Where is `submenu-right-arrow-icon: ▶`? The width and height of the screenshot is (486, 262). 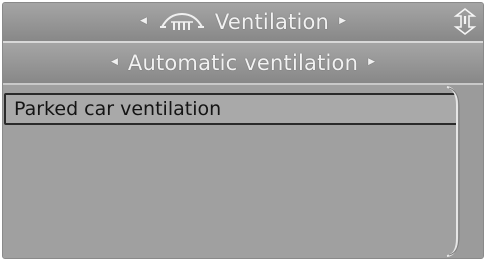
submenu-right-arrow-icon: ▶ is located at coordinates (371, 62).